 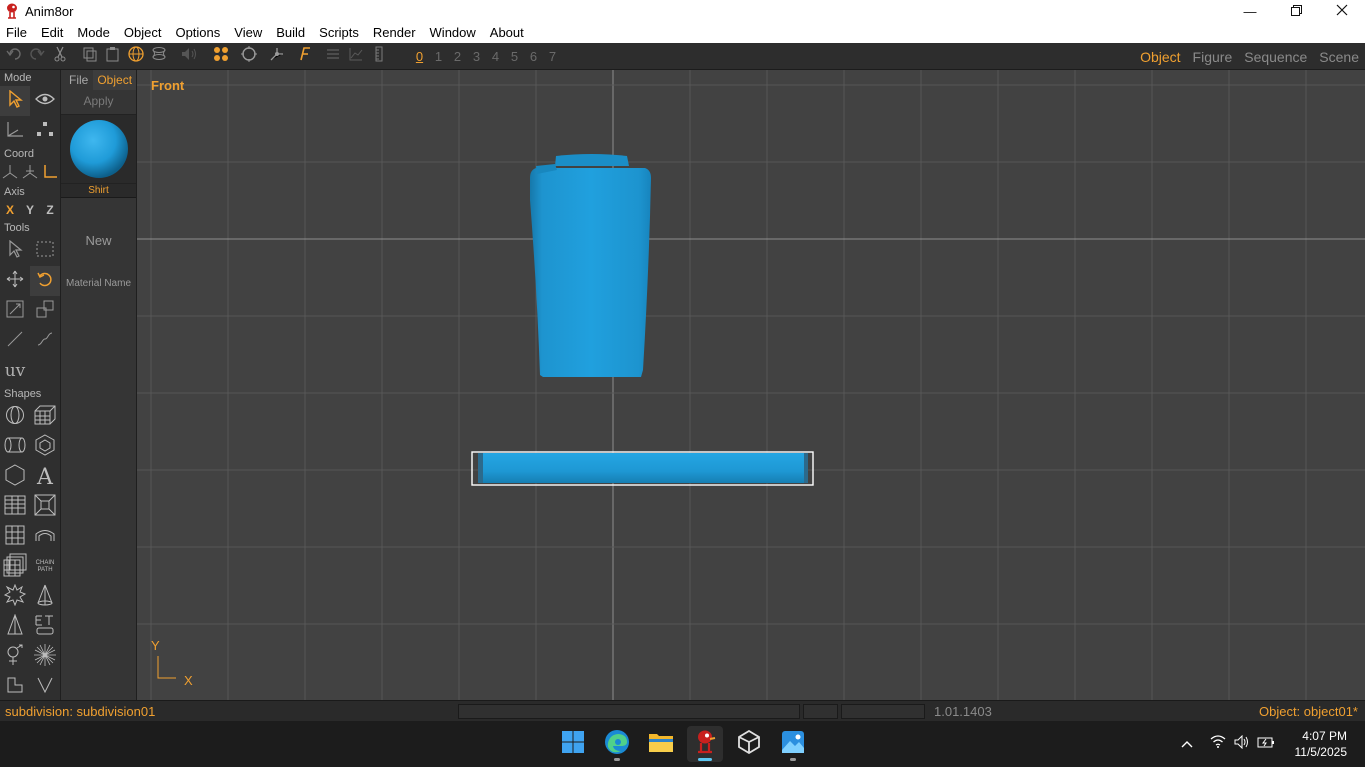 What do you see at coordinates (113, 56) in the screenshot?
I see `paste-button` at bounding box center [113, 56].